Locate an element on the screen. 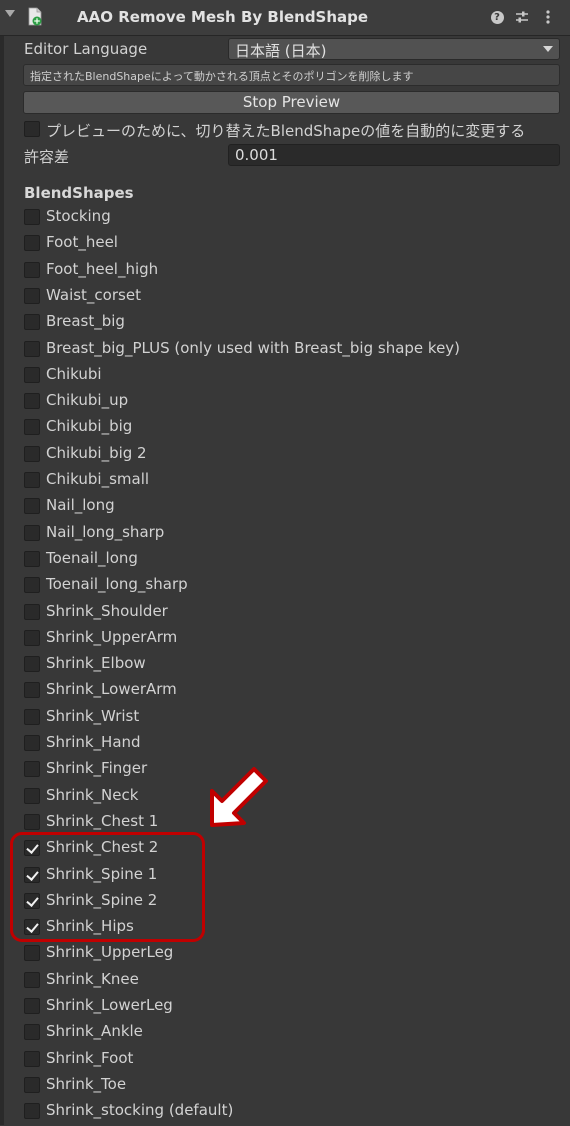  blendshape-label: Nail_long is located at coordinates (80, 505).